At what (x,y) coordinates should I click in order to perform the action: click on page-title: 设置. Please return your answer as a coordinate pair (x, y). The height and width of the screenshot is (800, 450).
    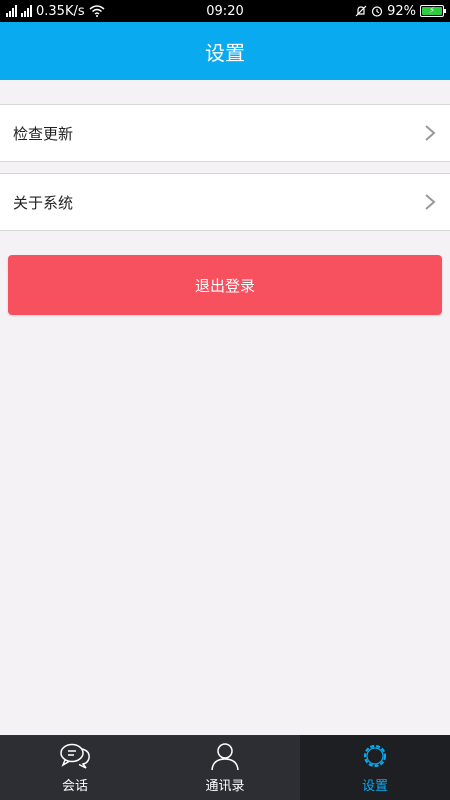
    Looking at the image, I should click on (225, 52).